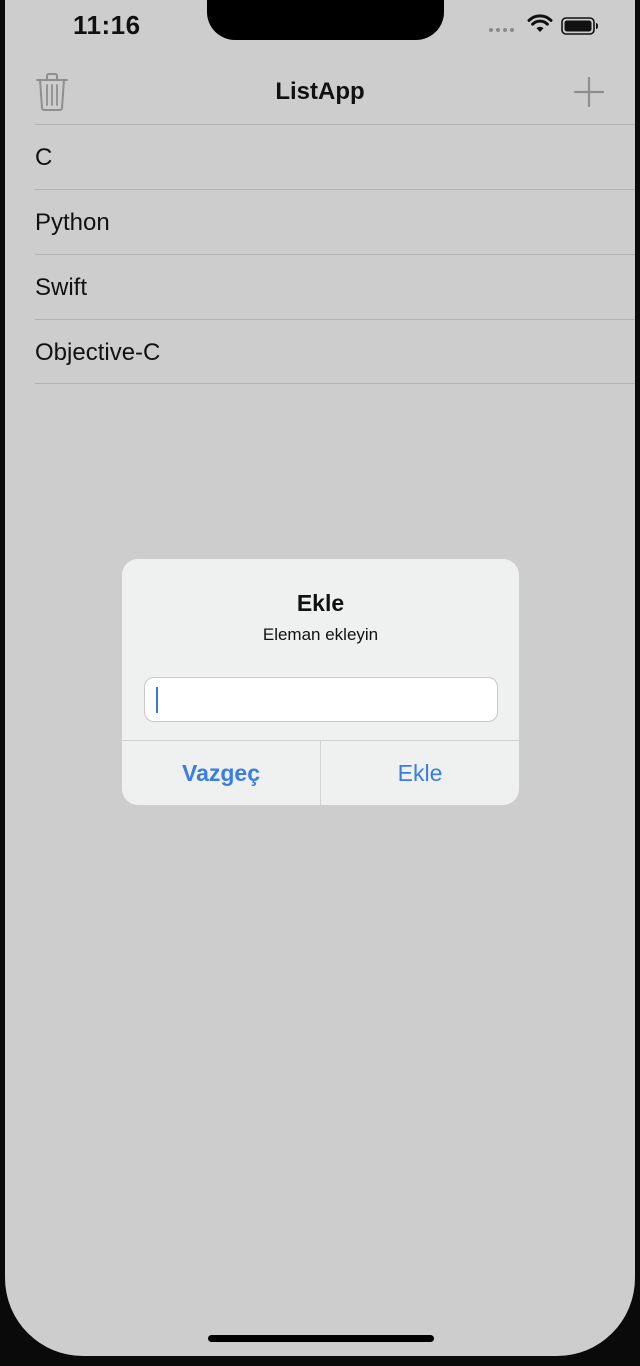  I want to click on item-name-input, so click(321, 699).